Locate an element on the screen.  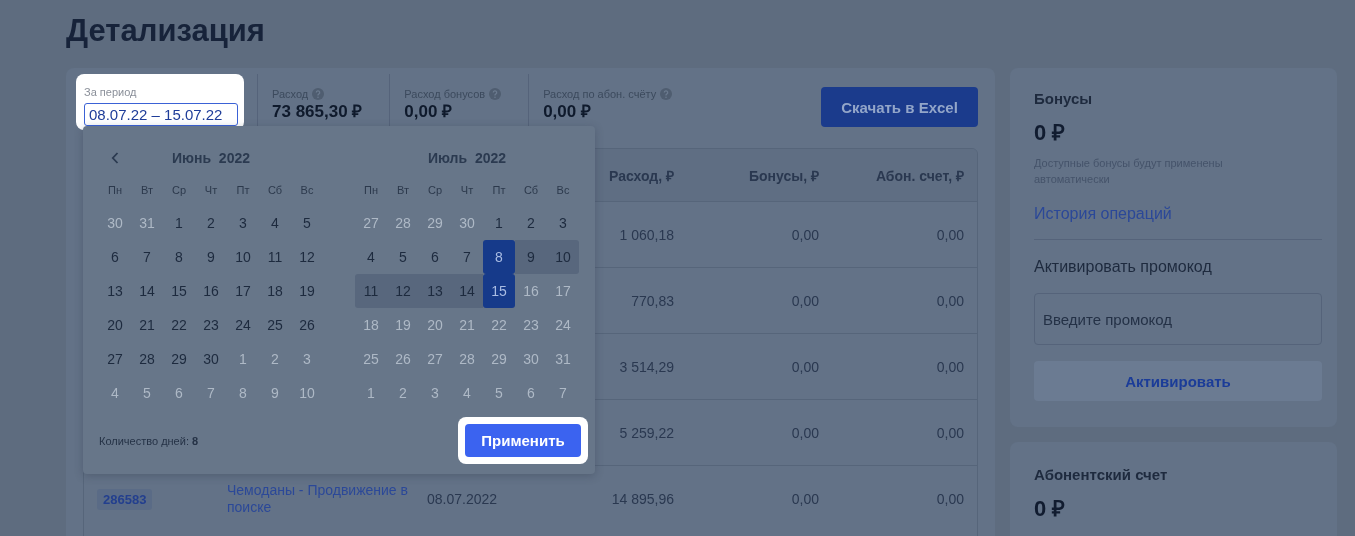
promo-code-field: Введите промокод is located at coordinates (1178, 319).